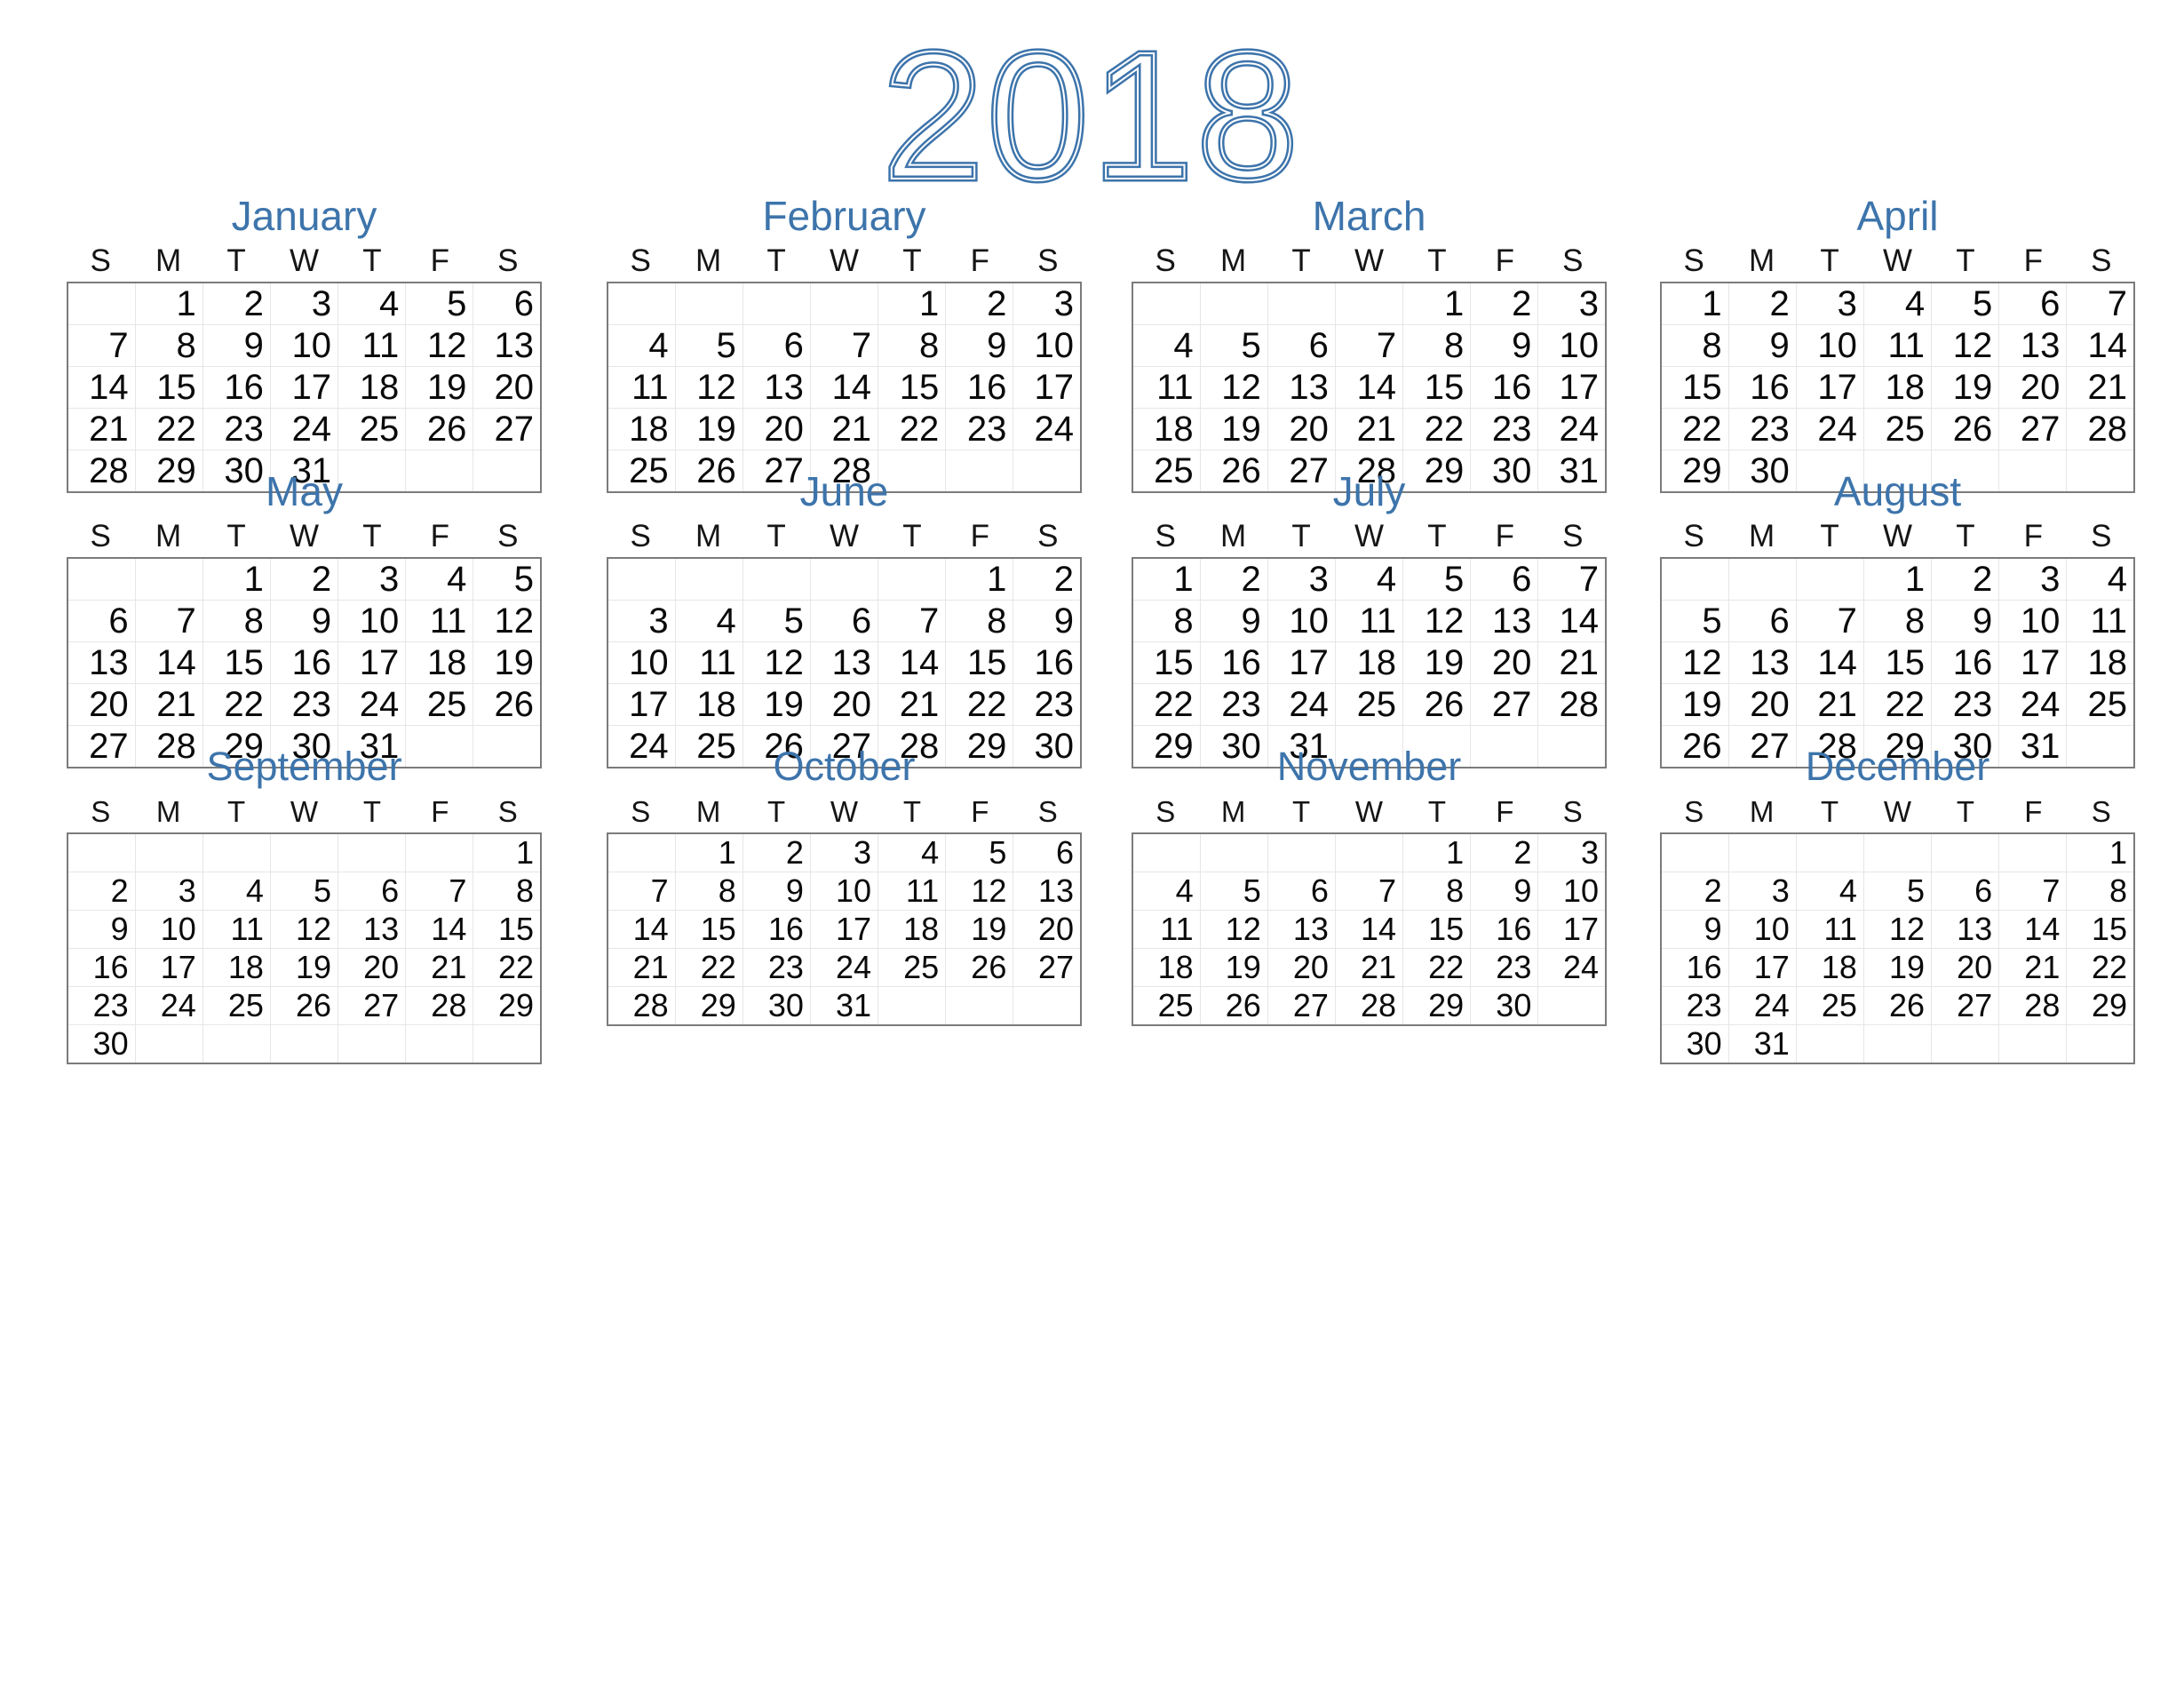  Describe the element at coordinates (1762, 1044) in the screenshot. I see `day-cell: 31` at that location.